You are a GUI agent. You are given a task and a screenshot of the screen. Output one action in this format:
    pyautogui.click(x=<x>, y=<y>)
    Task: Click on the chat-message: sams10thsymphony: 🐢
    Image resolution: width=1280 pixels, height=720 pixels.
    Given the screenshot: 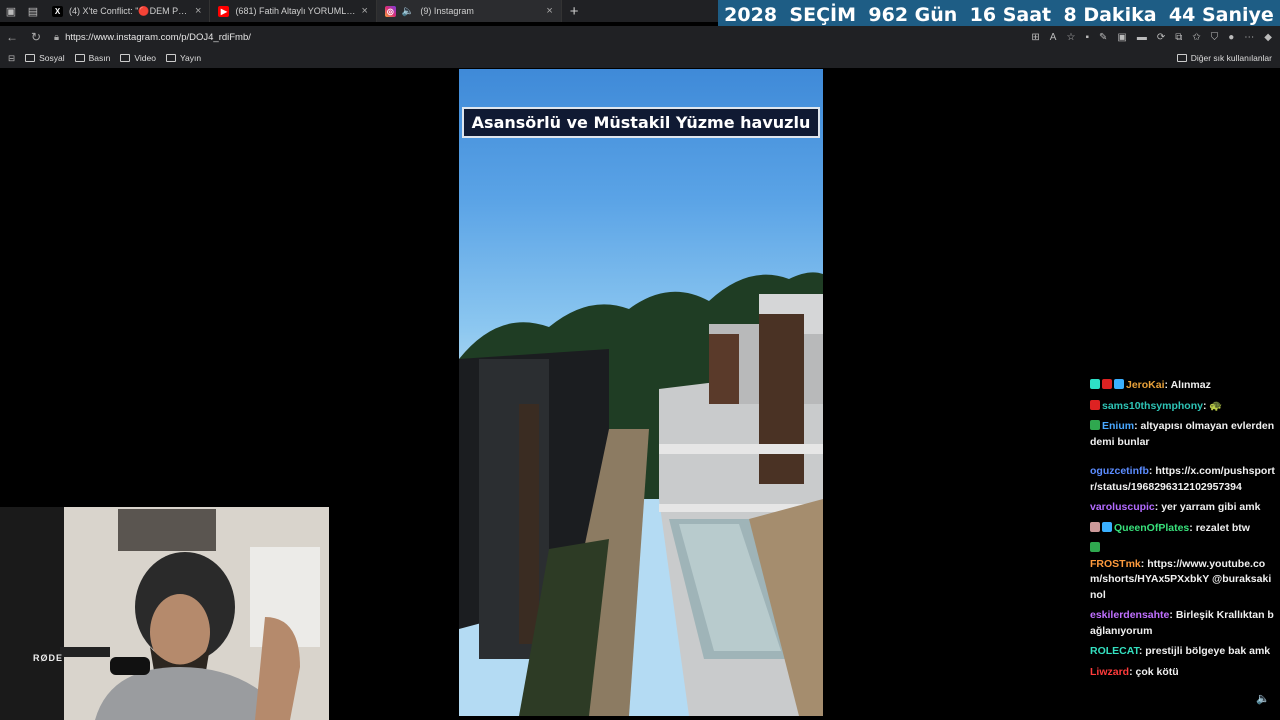 What is the action you would take?
    pyautogui.click(x=1183, y=407)
    